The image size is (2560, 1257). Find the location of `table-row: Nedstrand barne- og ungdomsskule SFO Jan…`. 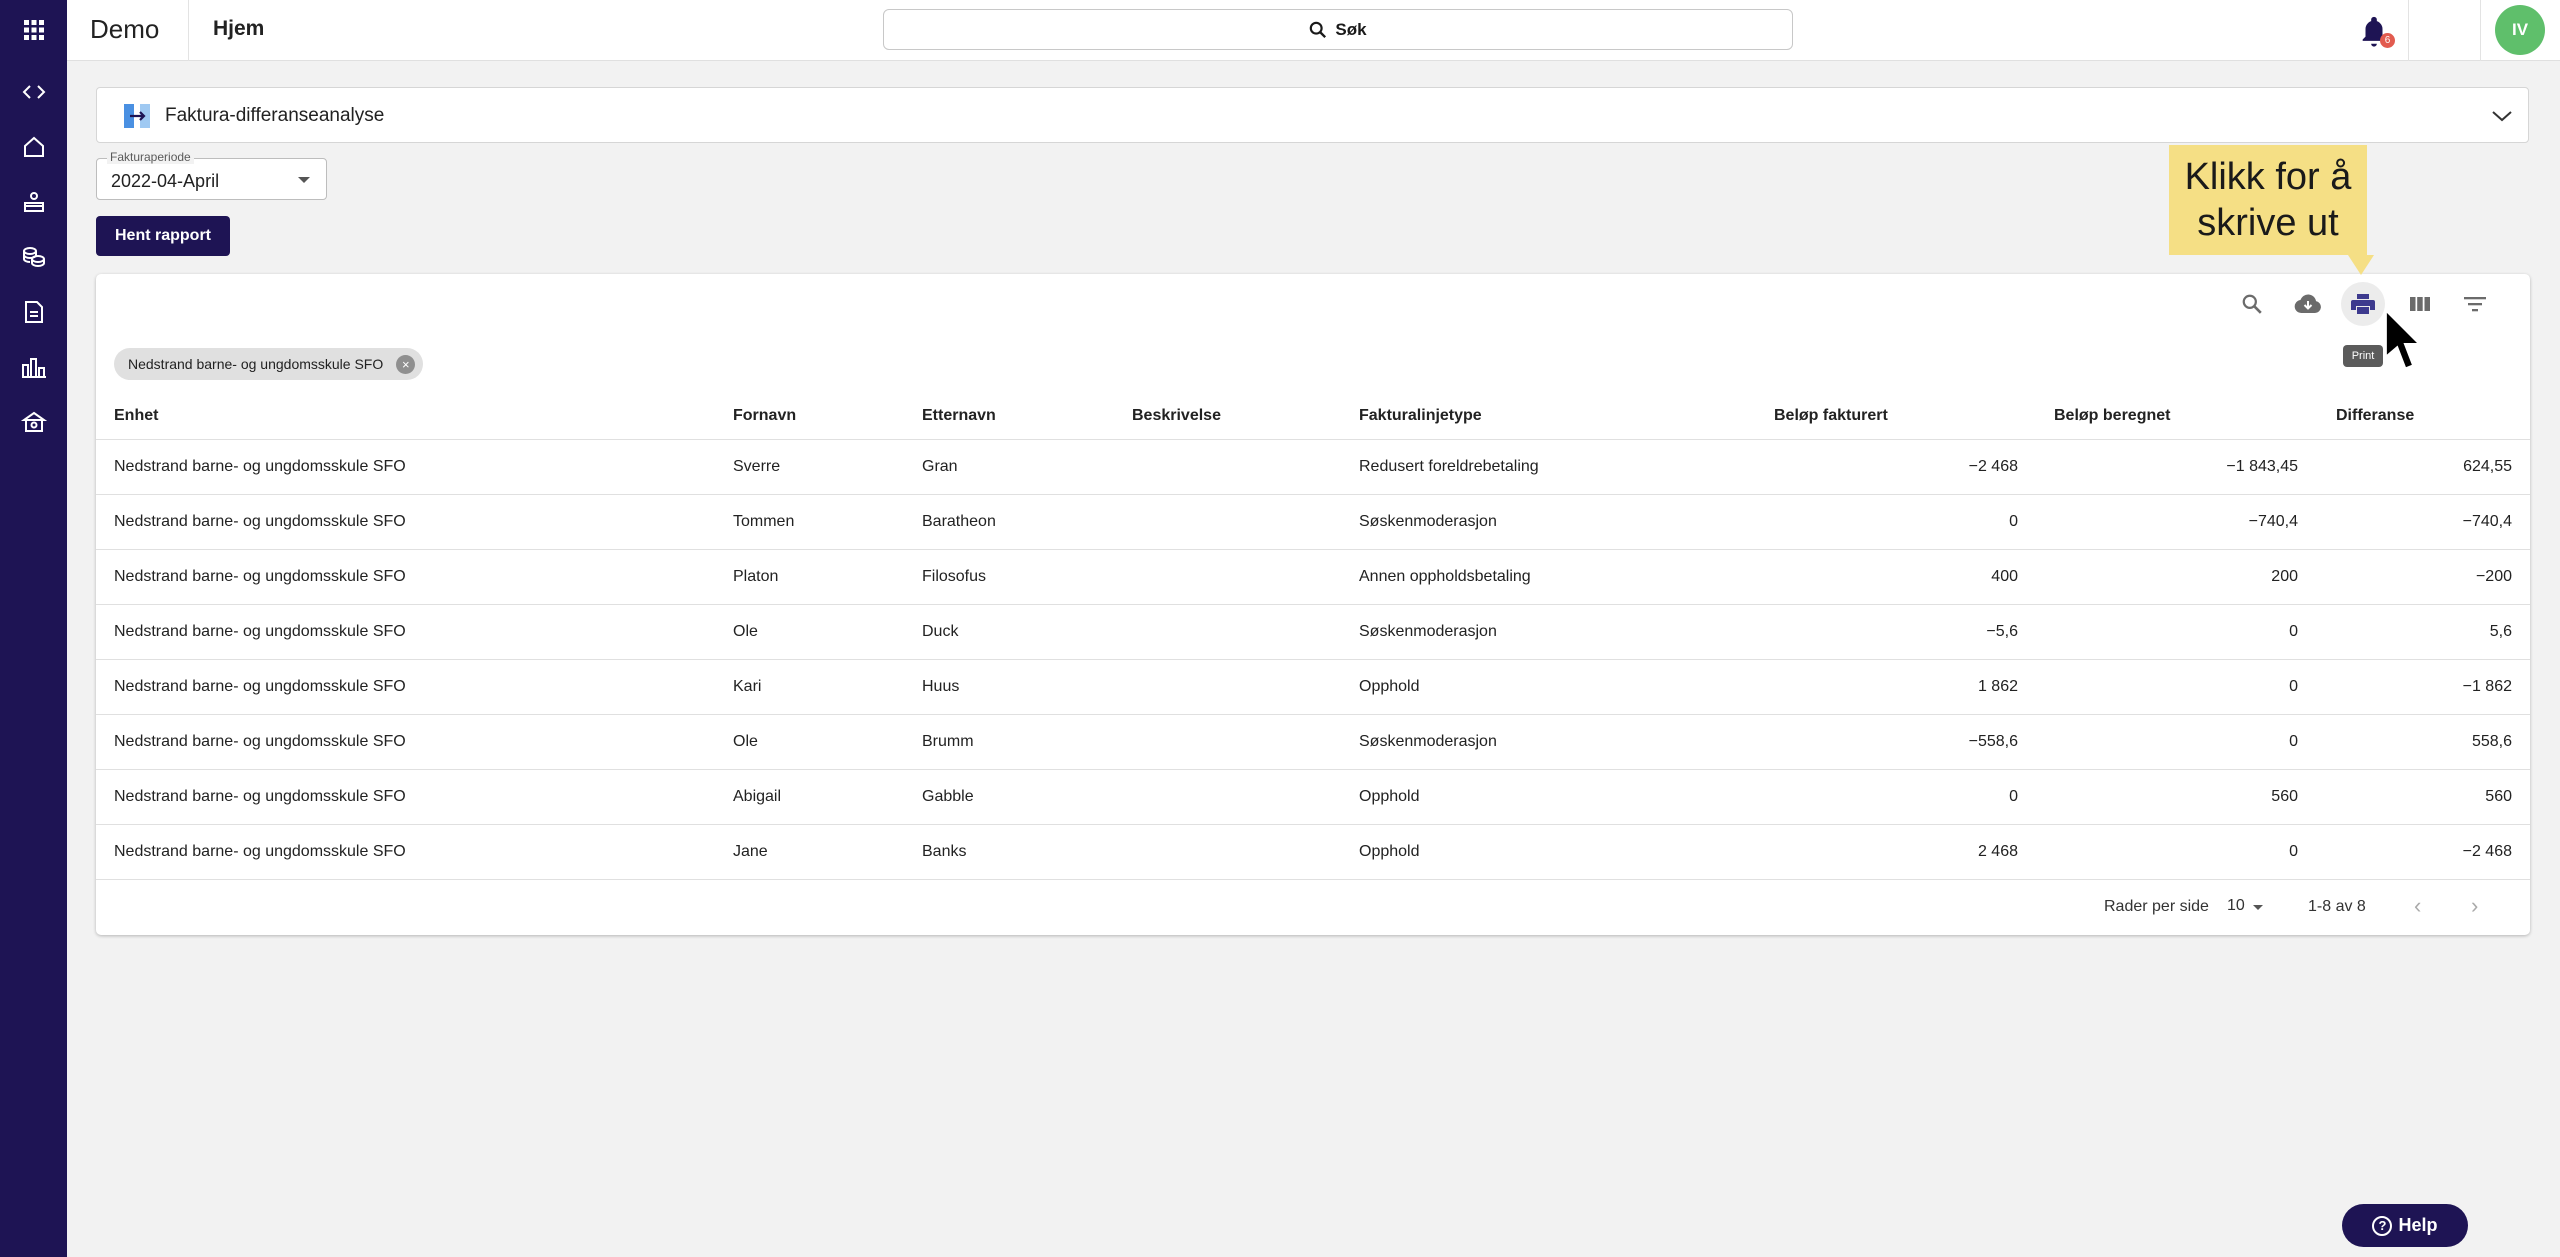

table-row: Nedstrand barne- og ungdomsskule SFO Jan… is located at coordinates (1313, 852).